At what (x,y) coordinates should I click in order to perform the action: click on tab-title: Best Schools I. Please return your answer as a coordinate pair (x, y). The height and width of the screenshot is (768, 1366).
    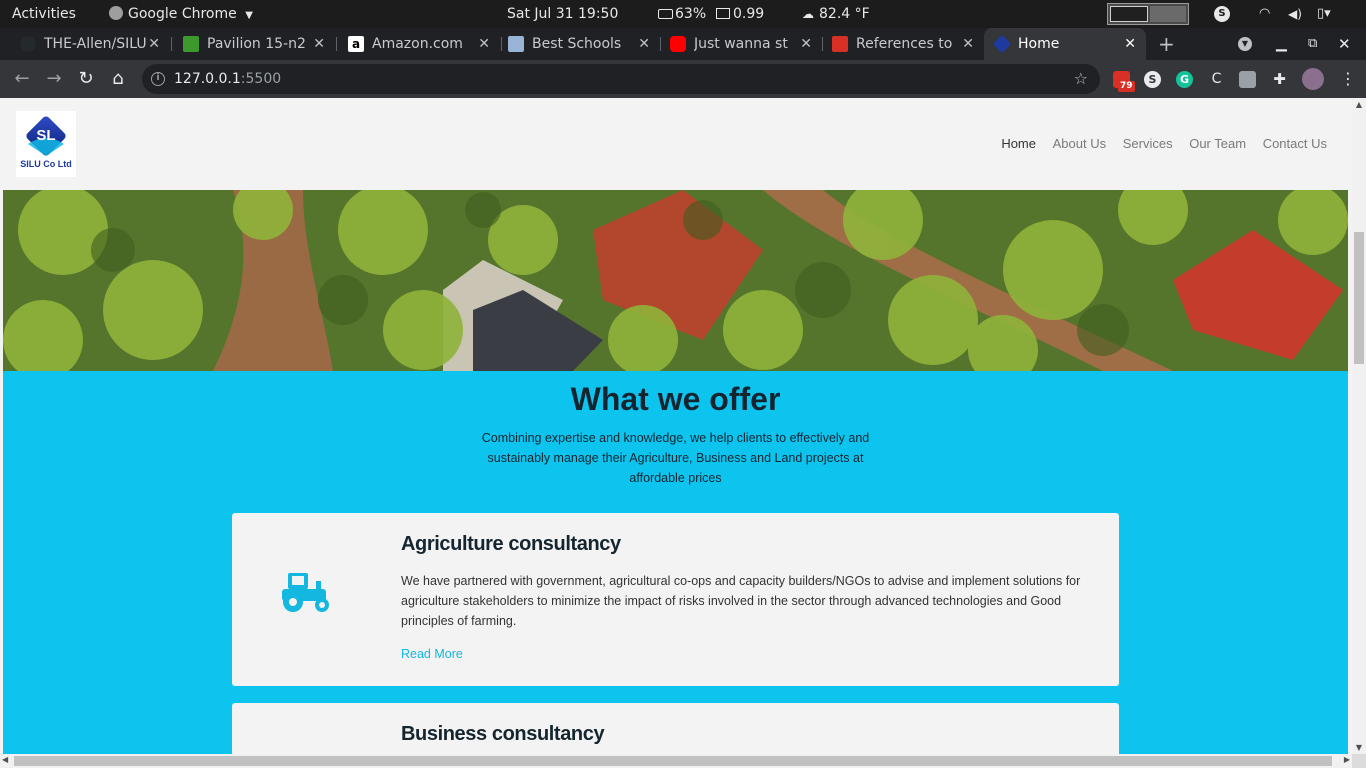
    Looking at the image, I should click on (579, 44).